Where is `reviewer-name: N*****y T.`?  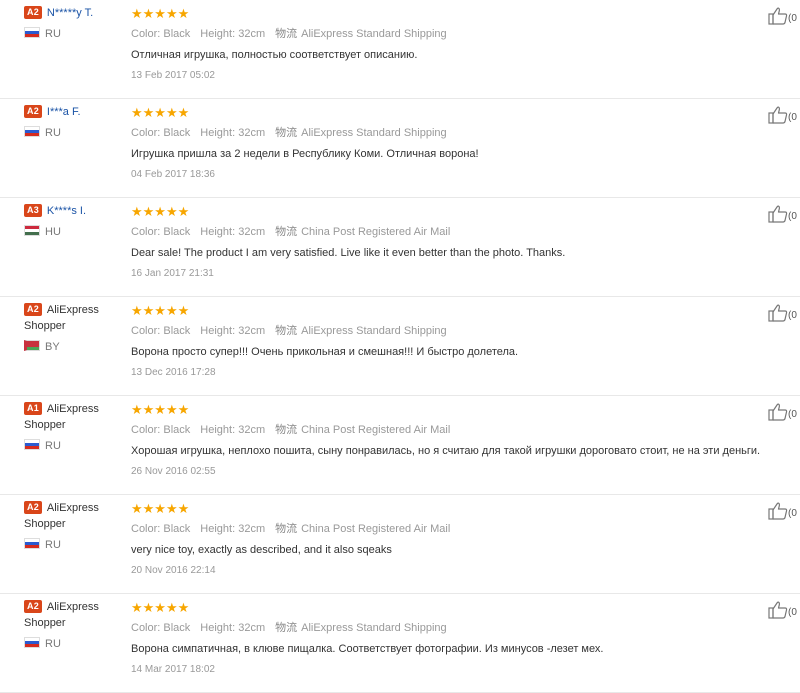 reviewer-name: N*****y T. is located at coordinates (70, 13).